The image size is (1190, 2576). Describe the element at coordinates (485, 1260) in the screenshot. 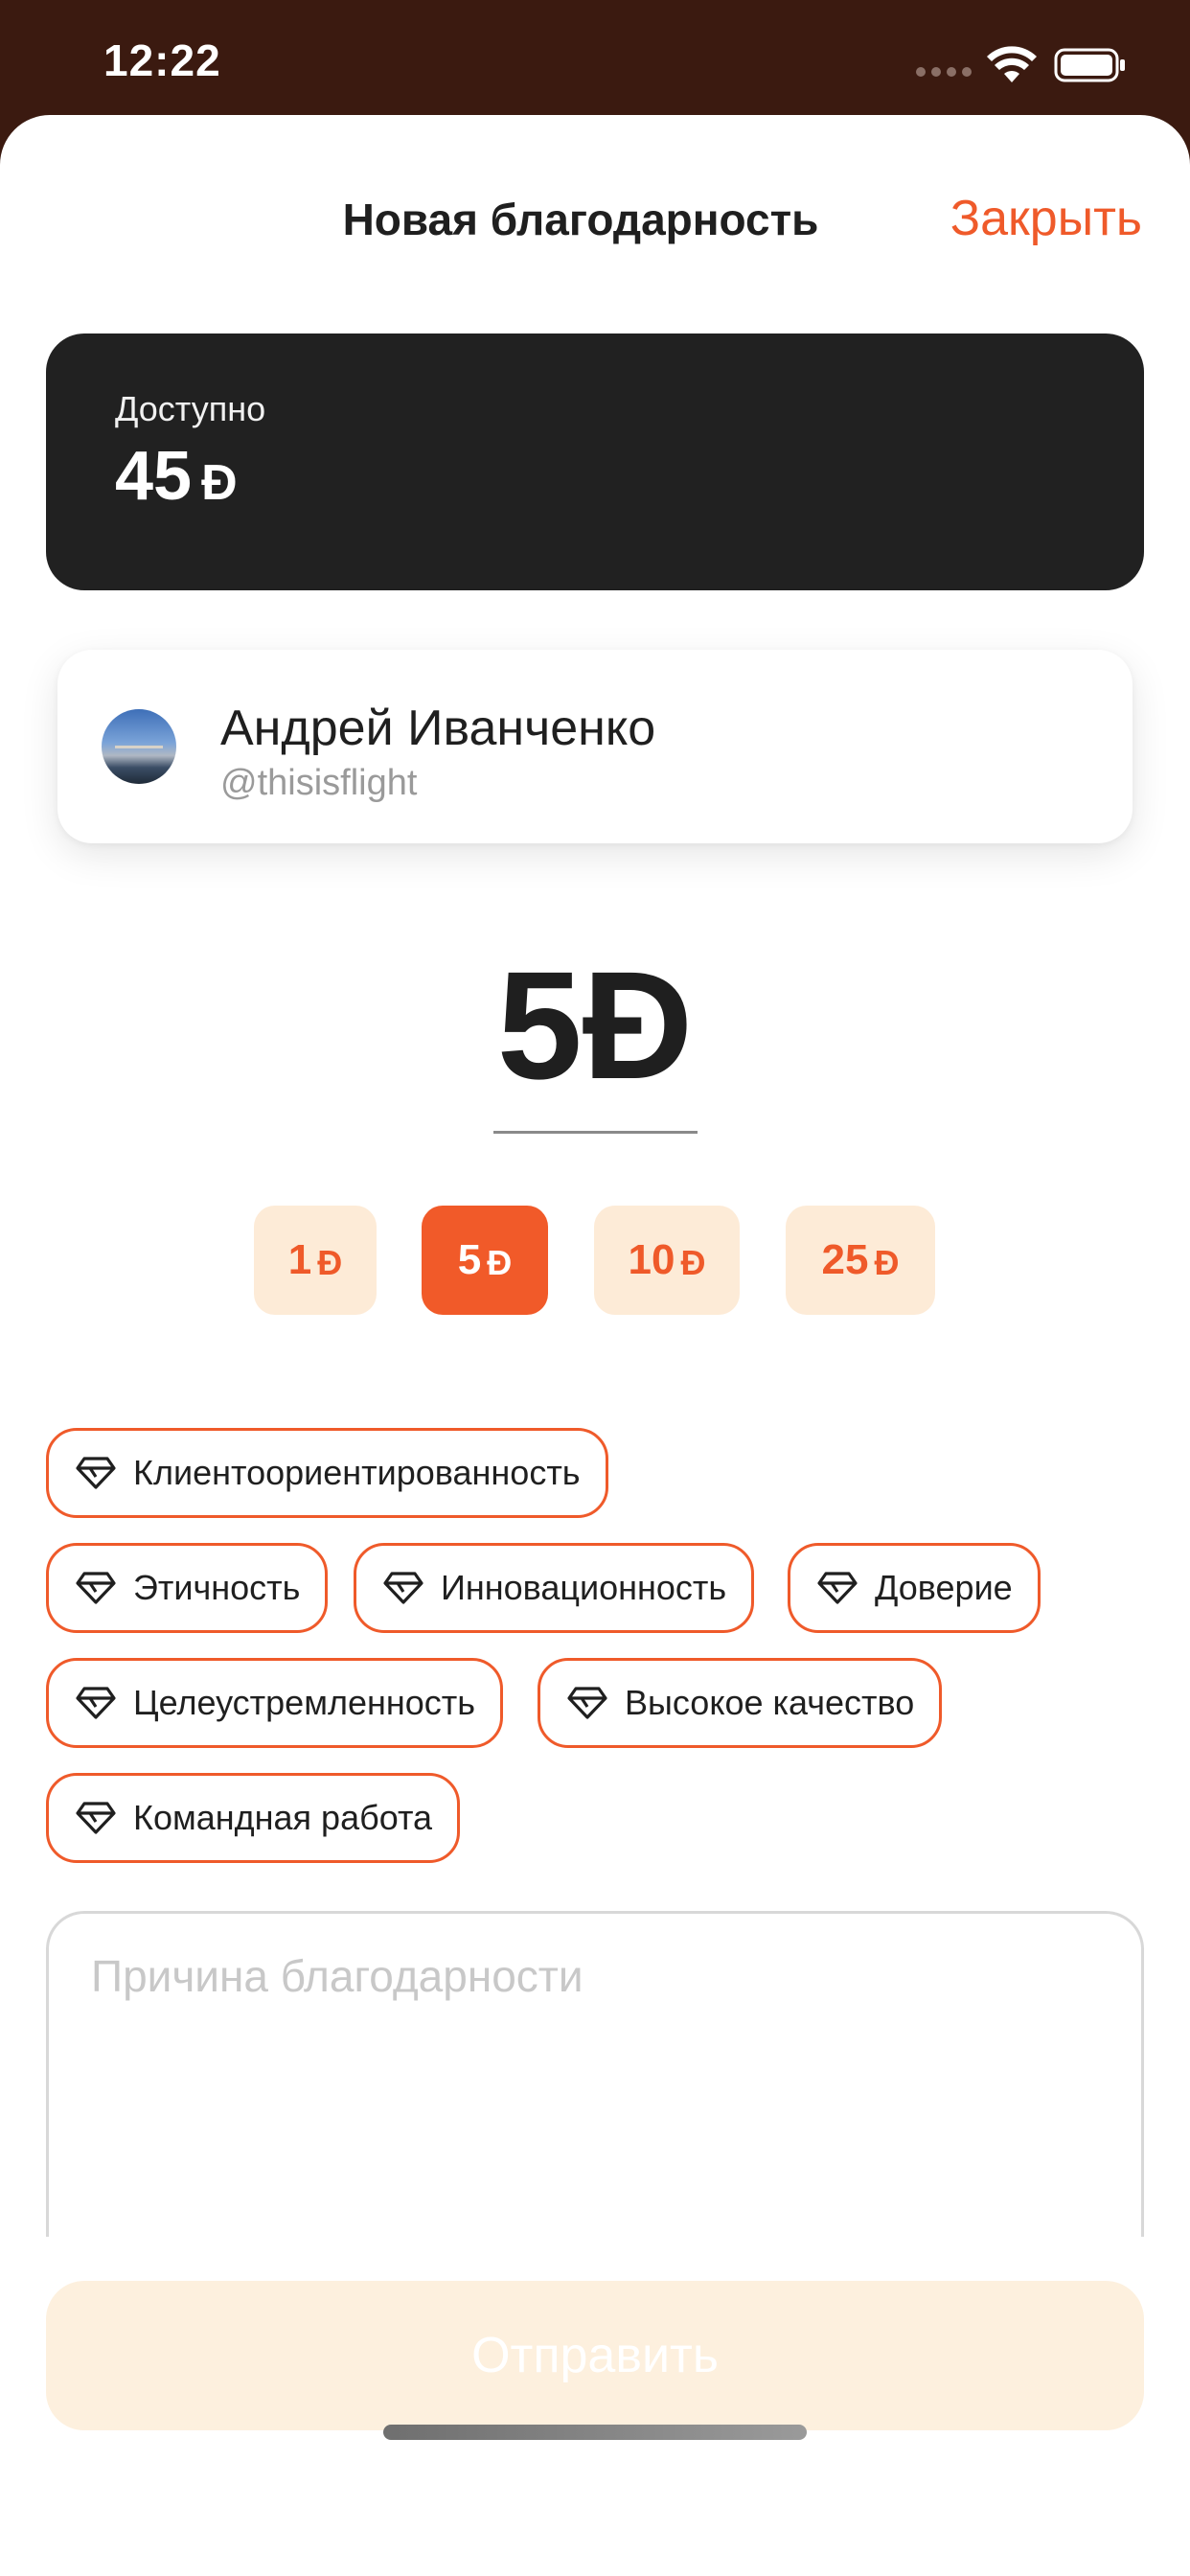

I see `amount-chip-5: 5Đ` at that location.